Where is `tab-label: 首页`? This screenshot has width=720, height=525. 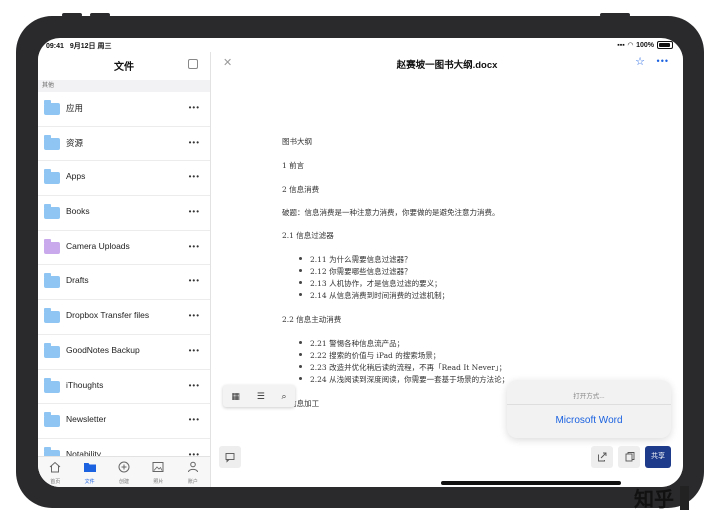 tab-label: 首页 is located at coordinates (55, 482).